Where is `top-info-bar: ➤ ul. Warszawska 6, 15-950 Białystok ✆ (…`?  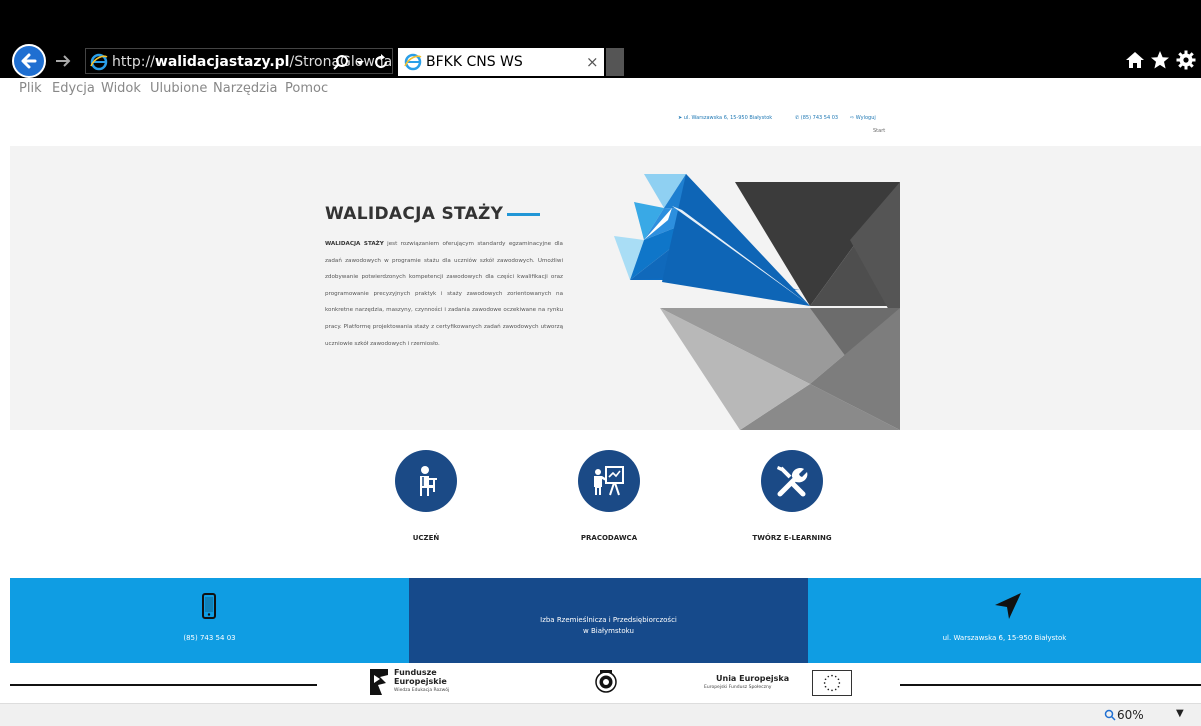
top-info-bar: ➤ ul. Warszawska 6, 15-950 Białystok ✆ (… is located at coordinates (605, 123).